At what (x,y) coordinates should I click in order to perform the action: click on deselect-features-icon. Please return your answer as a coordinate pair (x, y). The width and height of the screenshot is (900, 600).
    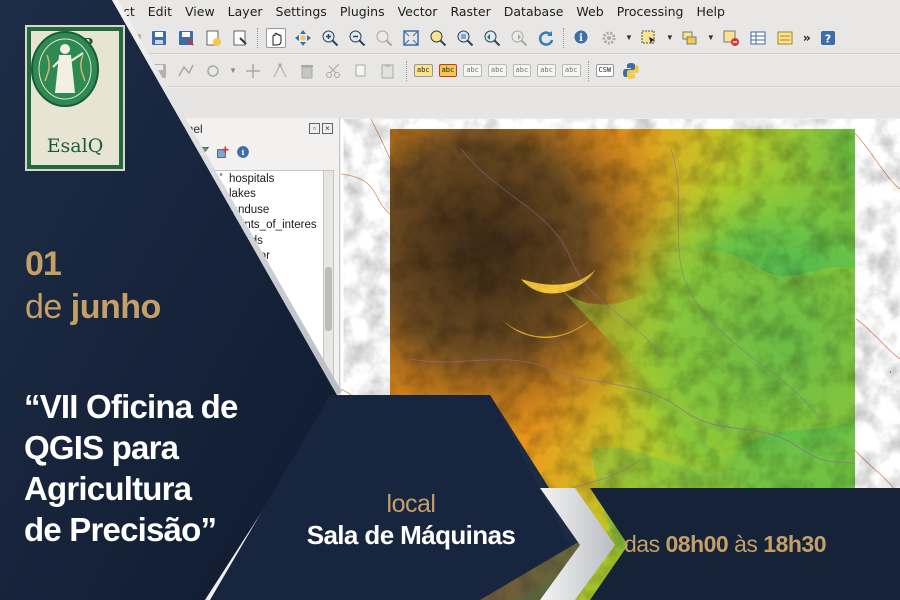
    Looking at the image, I should click on (731, 38).